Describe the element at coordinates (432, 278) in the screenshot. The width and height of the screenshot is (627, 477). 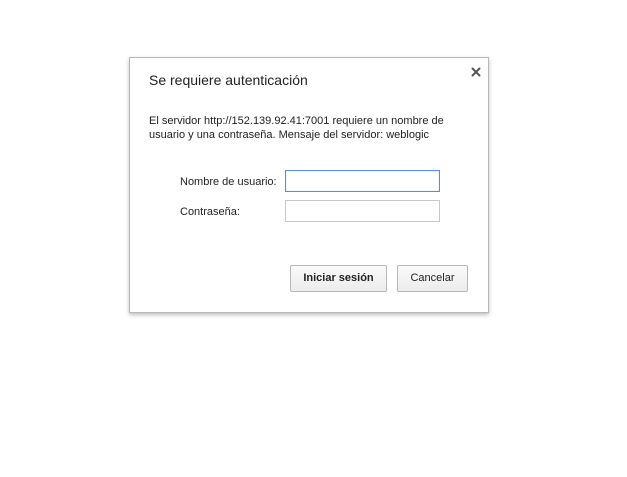
I see `cancel-button: Cancelar` at that location.